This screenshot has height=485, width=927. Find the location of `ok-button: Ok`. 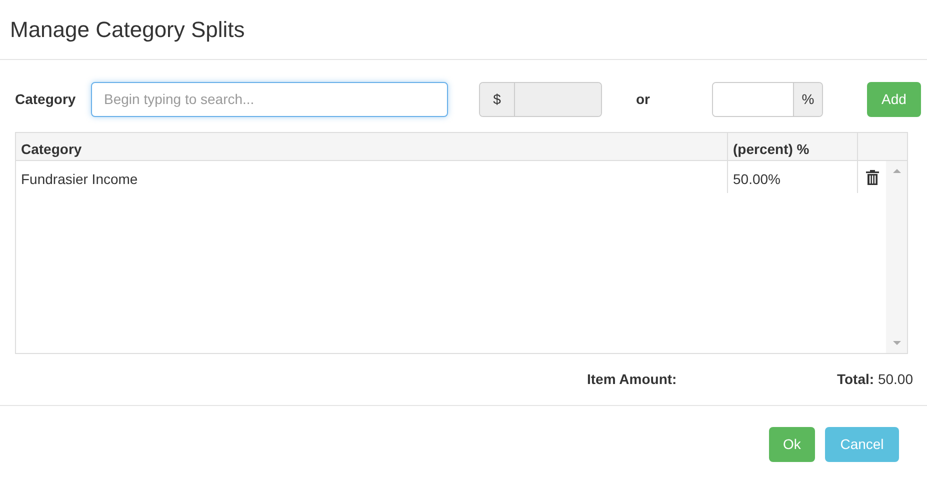

ok-button: Ok is located at coordinates (792, 444).